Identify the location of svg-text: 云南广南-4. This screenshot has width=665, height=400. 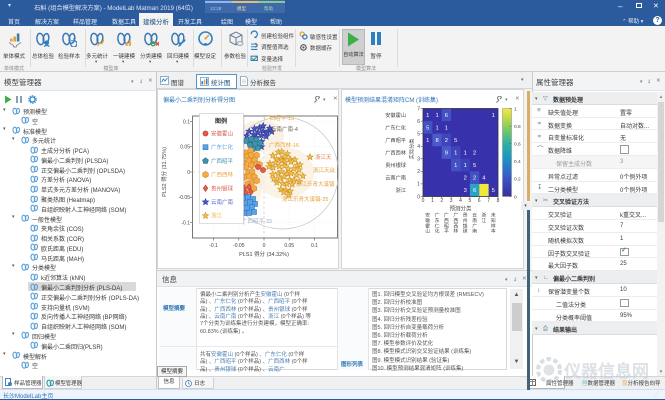
(284, 129).